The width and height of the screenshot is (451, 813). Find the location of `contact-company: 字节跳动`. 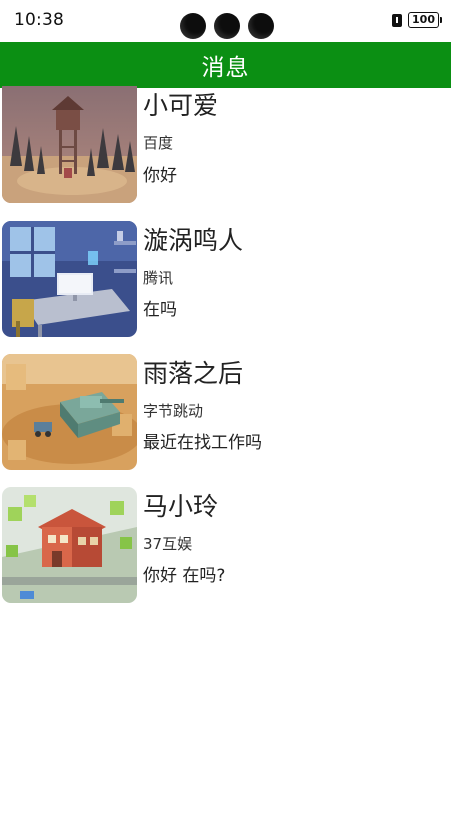

contact-company: 字节跳动 is located at coordinates (173, 411).